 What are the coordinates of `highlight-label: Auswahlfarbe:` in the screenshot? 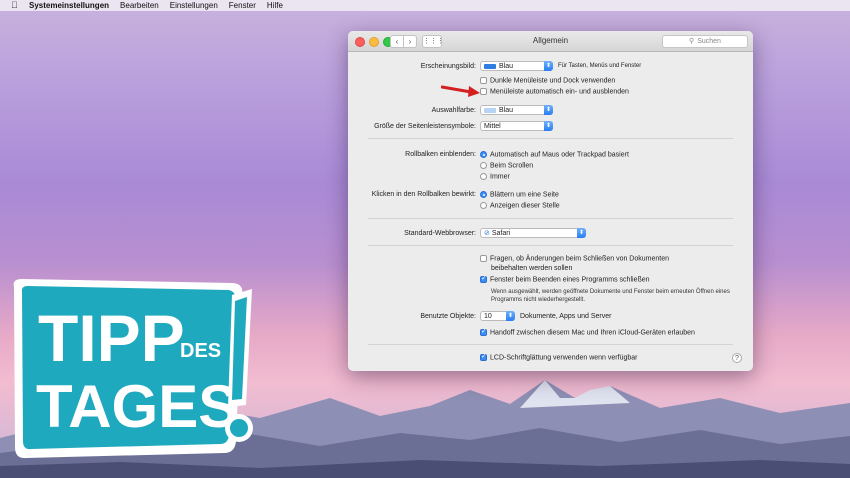 It's located at (453, 110).